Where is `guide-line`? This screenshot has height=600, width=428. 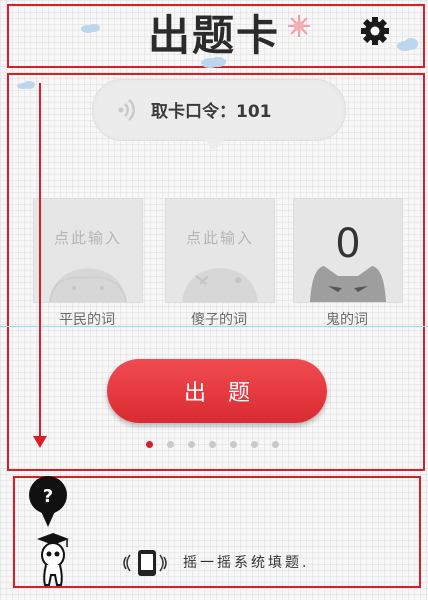 guide-line is located at coordinates (214, 326).